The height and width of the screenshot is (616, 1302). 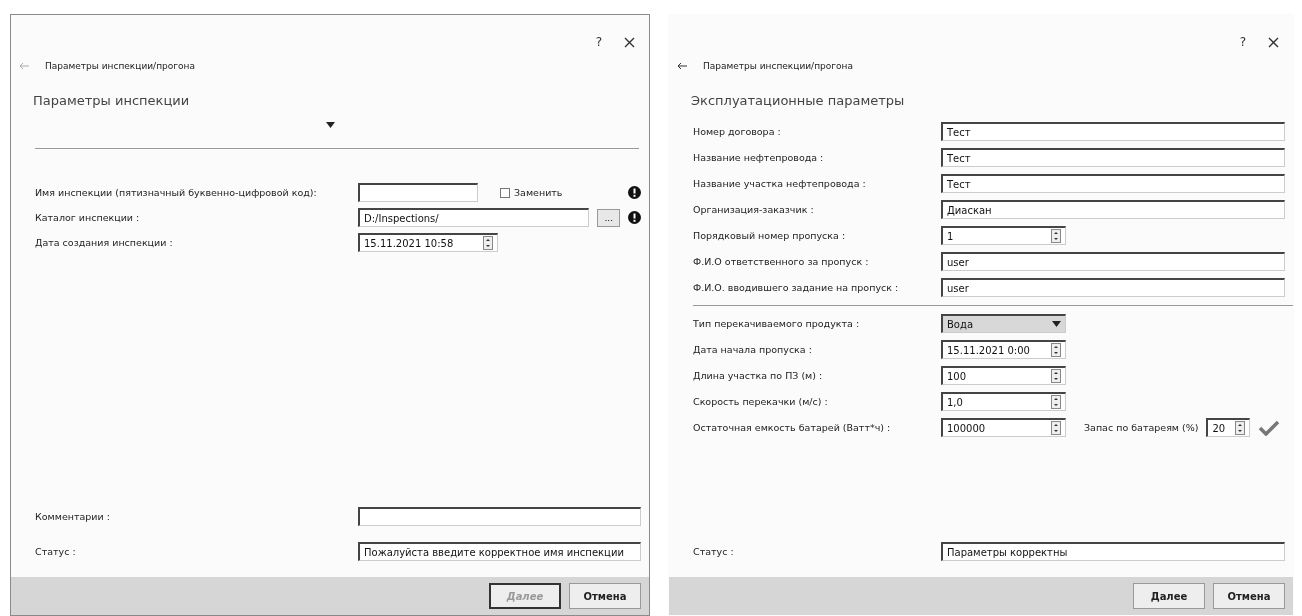 What do you see at coordinates (761, 401) in the screenshot?
I see `field-label: Скорость перекачки (м/с) :` at bounding box center [761, 401].